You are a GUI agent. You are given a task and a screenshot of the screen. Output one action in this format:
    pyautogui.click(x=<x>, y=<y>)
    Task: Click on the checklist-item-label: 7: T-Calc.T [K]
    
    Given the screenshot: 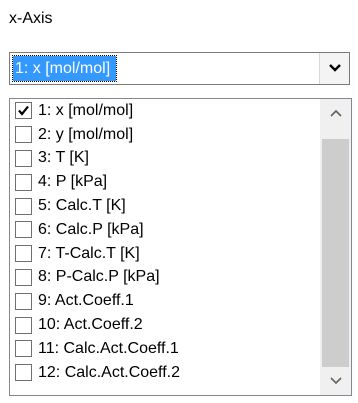 What is the action you would take?
    pyautogui.click(x=89, y=253)
    